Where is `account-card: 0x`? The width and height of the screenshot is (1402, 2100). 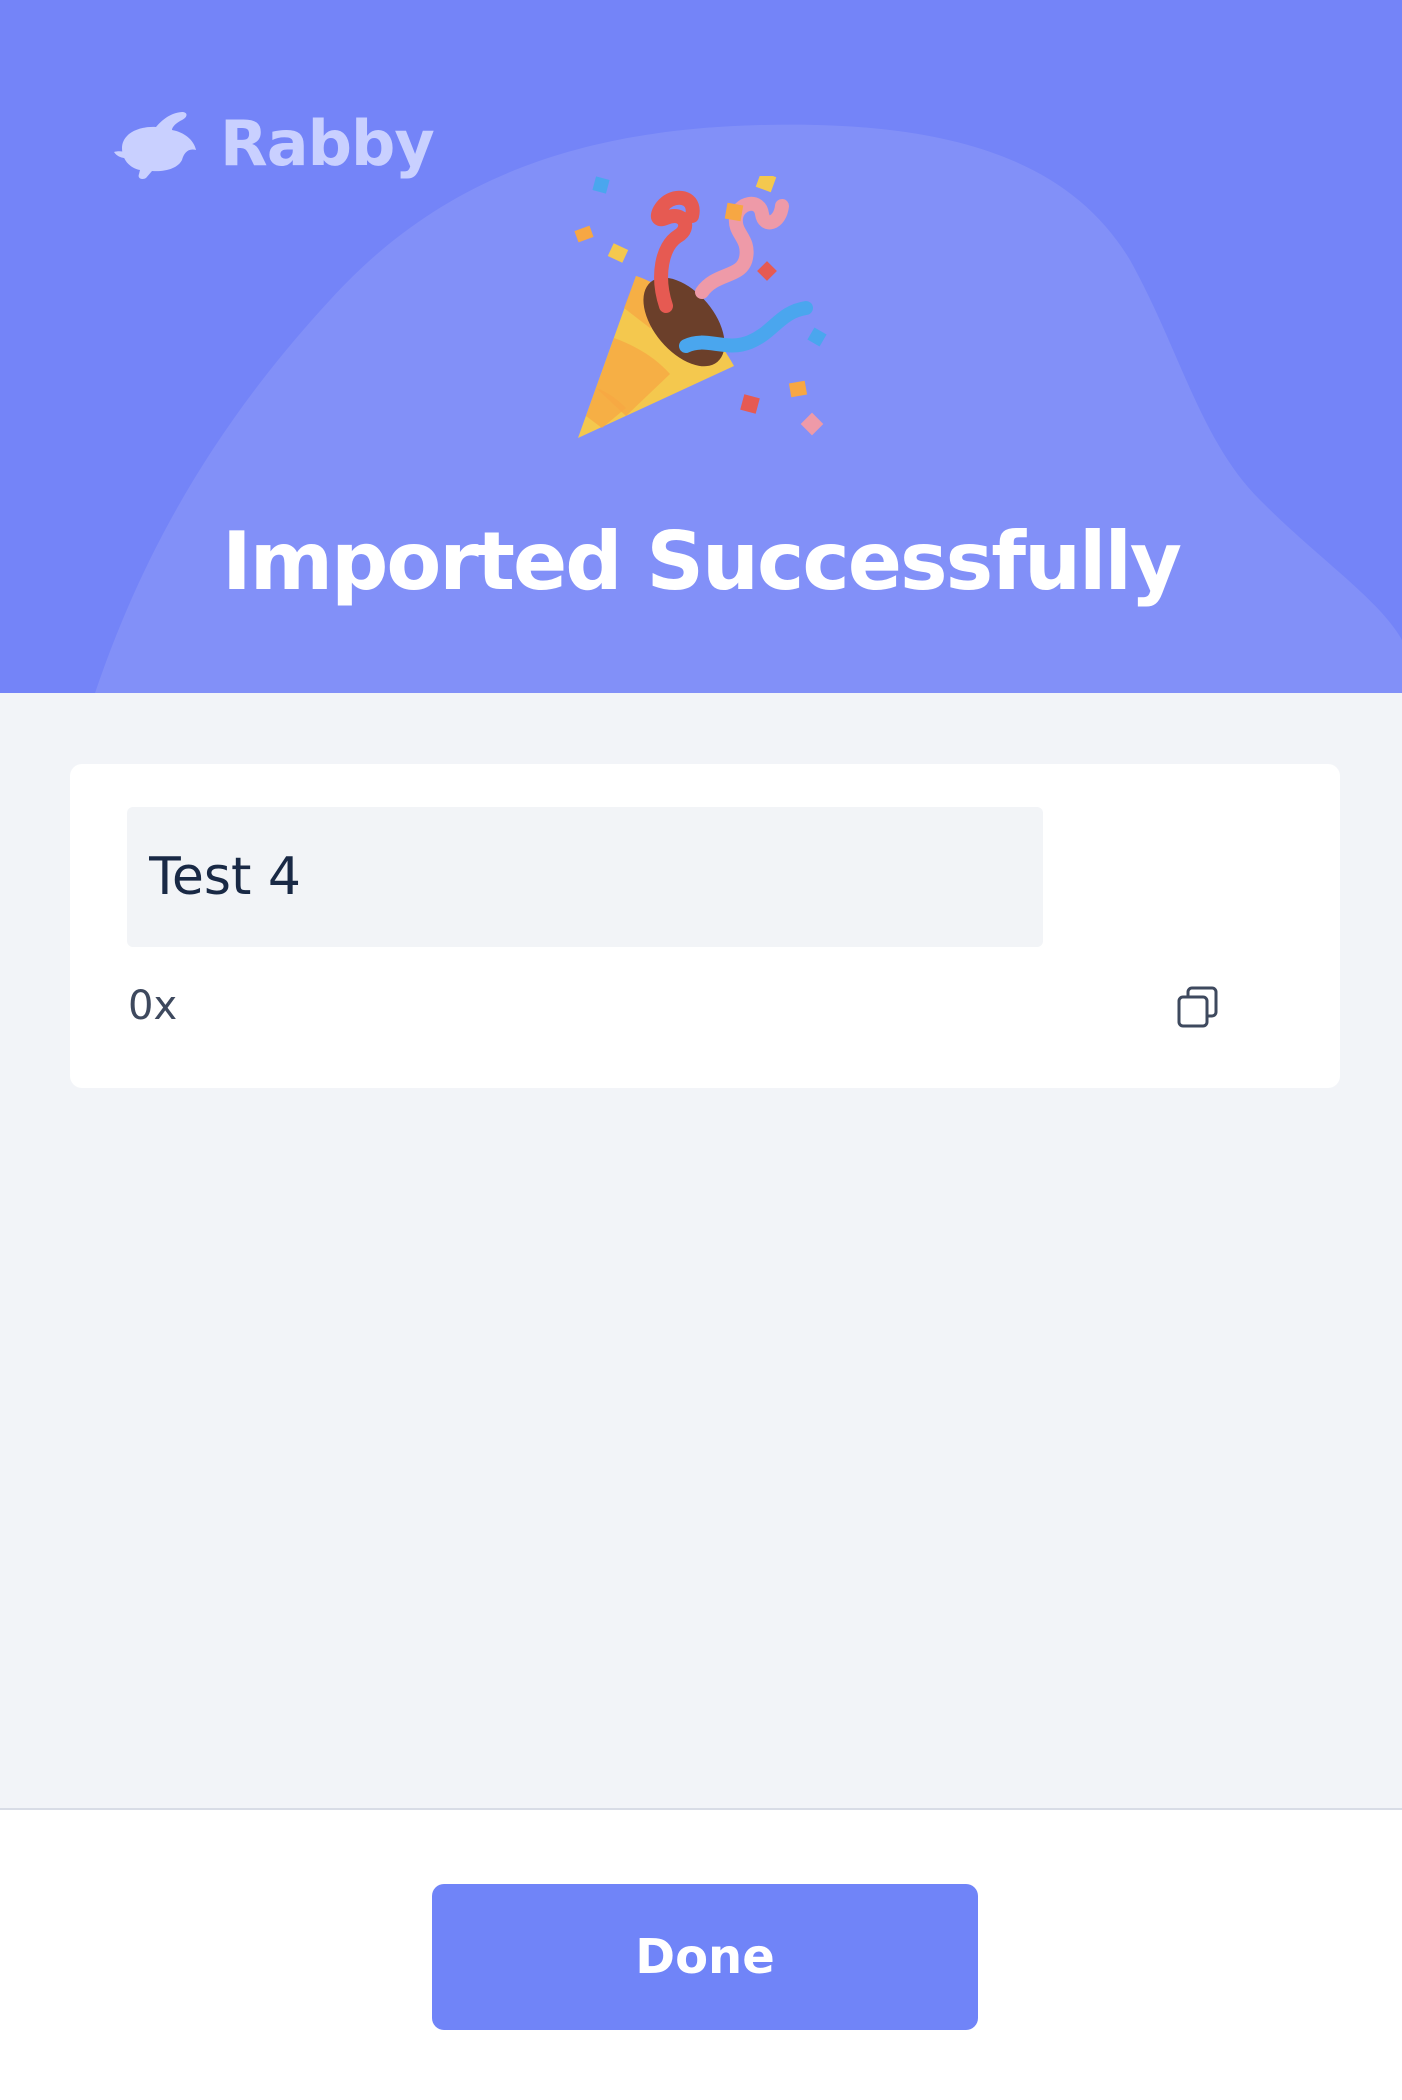
account-card: 0x is located at coordinates (705, 926).